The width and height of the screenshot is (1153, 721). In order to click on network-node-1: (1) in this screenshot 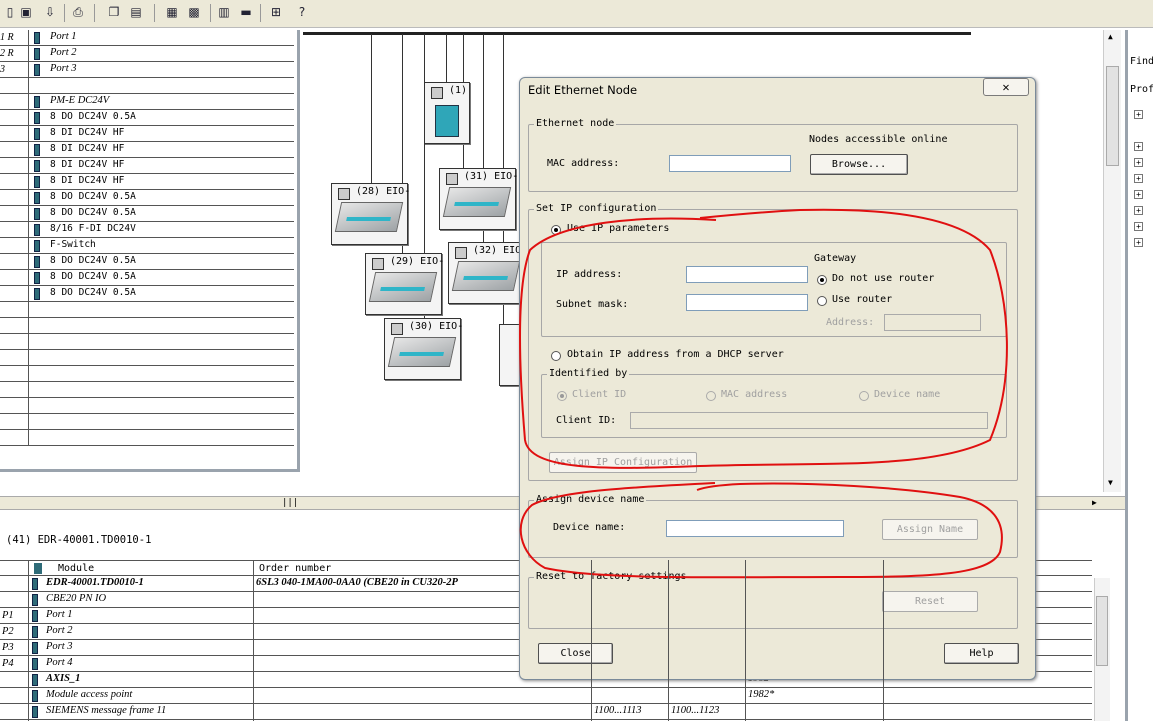, I will do `click(447, 113)`.